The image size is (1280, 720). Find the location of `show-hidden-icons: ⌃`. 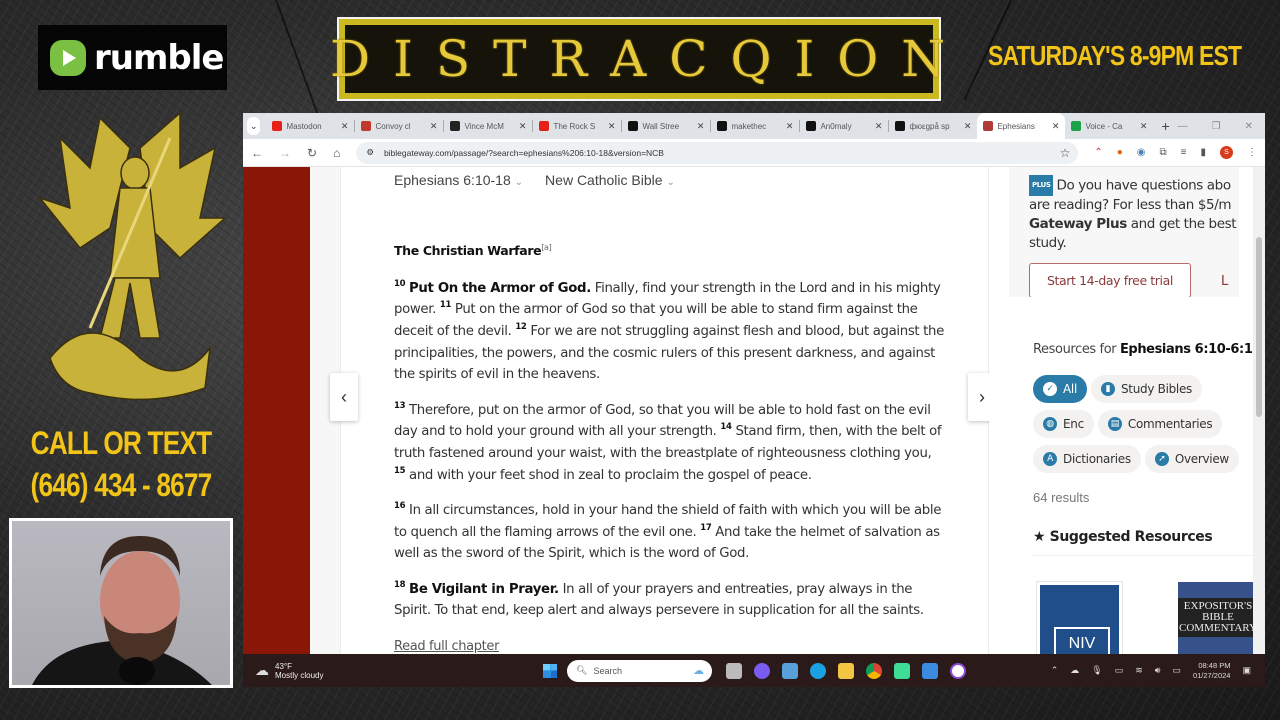

show-hidden-icons: ⌃ is located at coordinates (1055, 670).